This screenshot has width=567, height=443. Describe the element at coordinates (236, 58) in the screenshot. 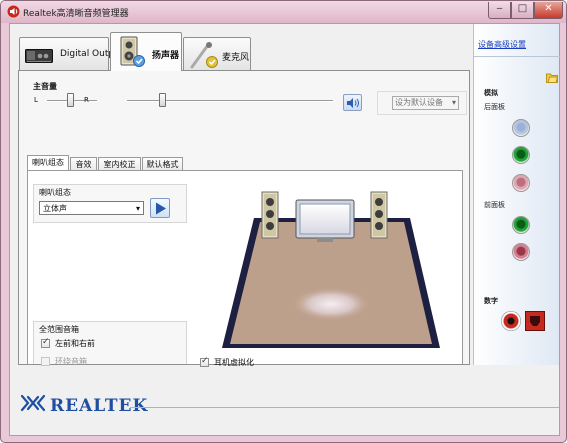

I see `tab-microphone-label: 麦克风` at that location.